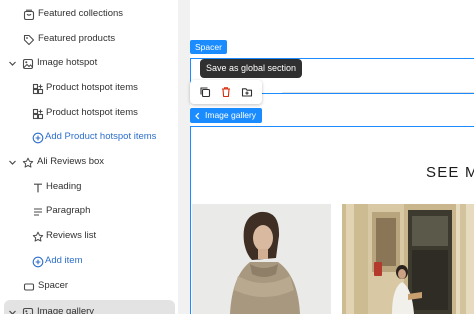 This screenshot has width=474, height=314. What do you see at coordinates (71, 235) in the screenshot?
I see `sidebar-item-label: Reviews list` at bounding box center [71, 235].